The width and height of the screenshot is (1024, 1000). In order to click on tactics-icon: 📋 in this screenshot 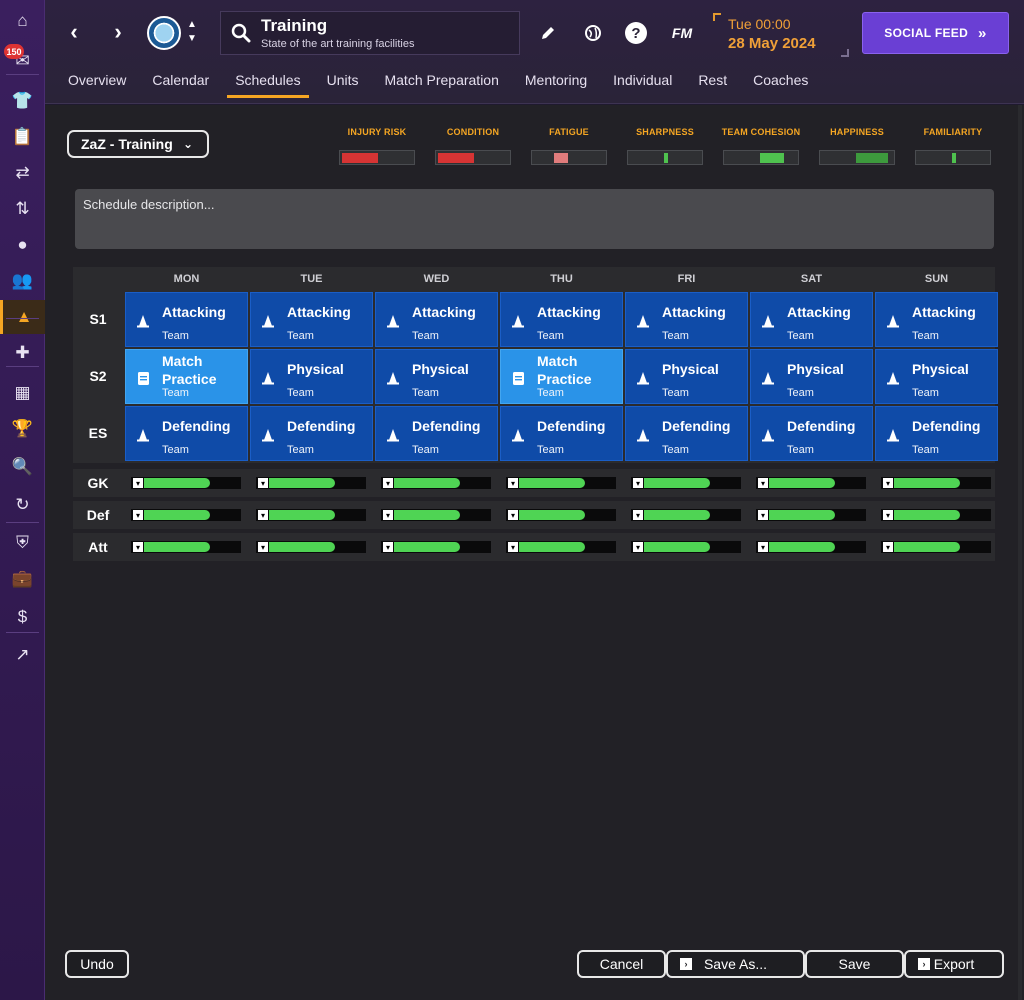, I will do `click(22, 137)`.